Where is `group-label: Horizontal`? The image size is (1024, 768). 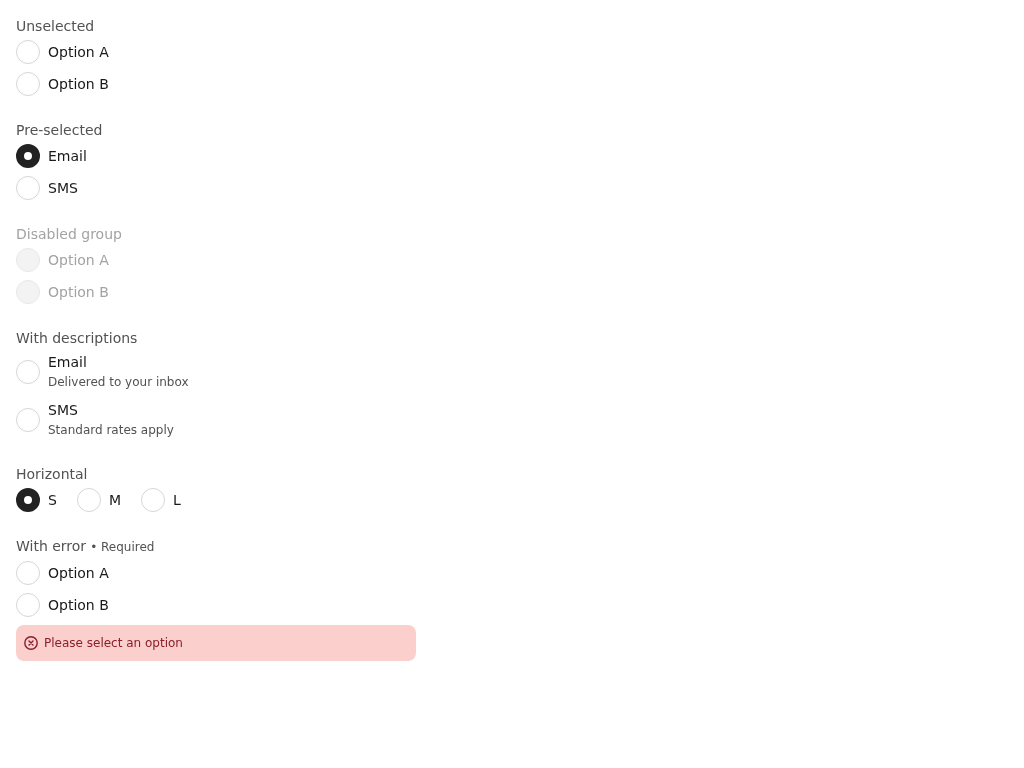 group-label: Horizontal is located at coordinates (52, 474).